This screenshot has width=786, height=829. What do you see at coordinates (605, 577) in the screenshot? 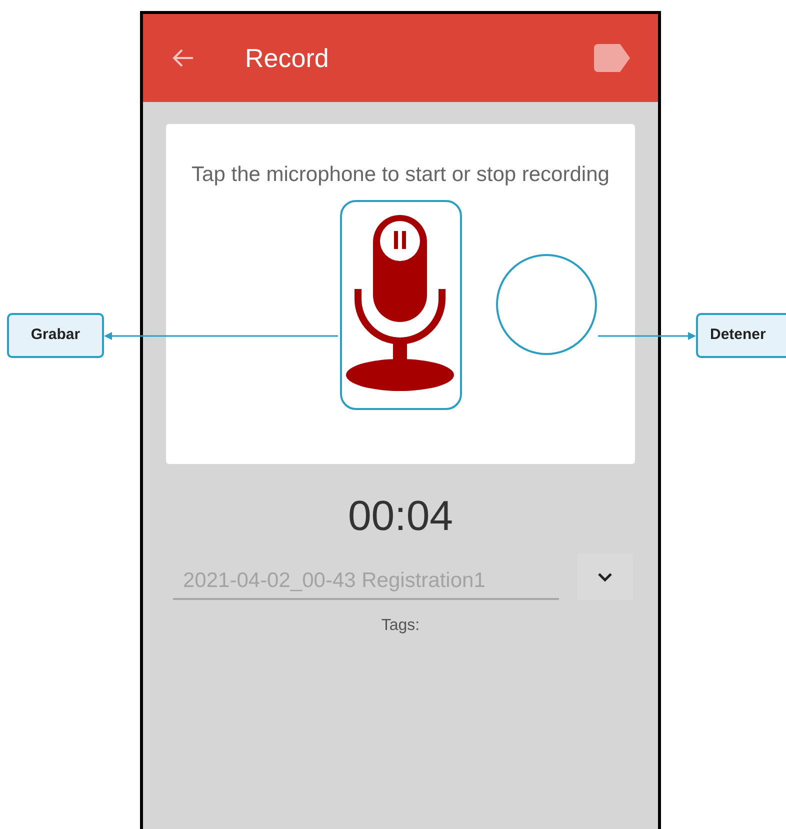
I see `chevron-down-icon` at bounding box center [605, 577].